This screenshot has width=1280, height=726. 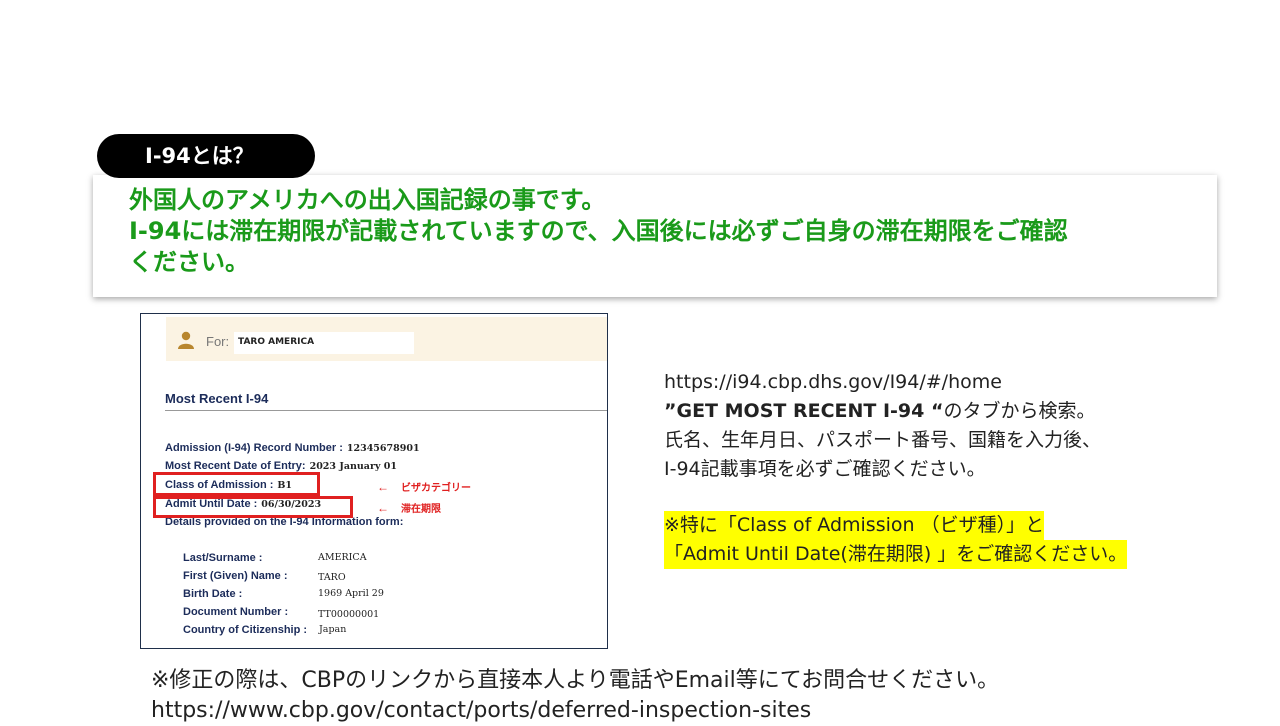 I want to click on document-number-value: TT00000001, so click(x=349, y=614).